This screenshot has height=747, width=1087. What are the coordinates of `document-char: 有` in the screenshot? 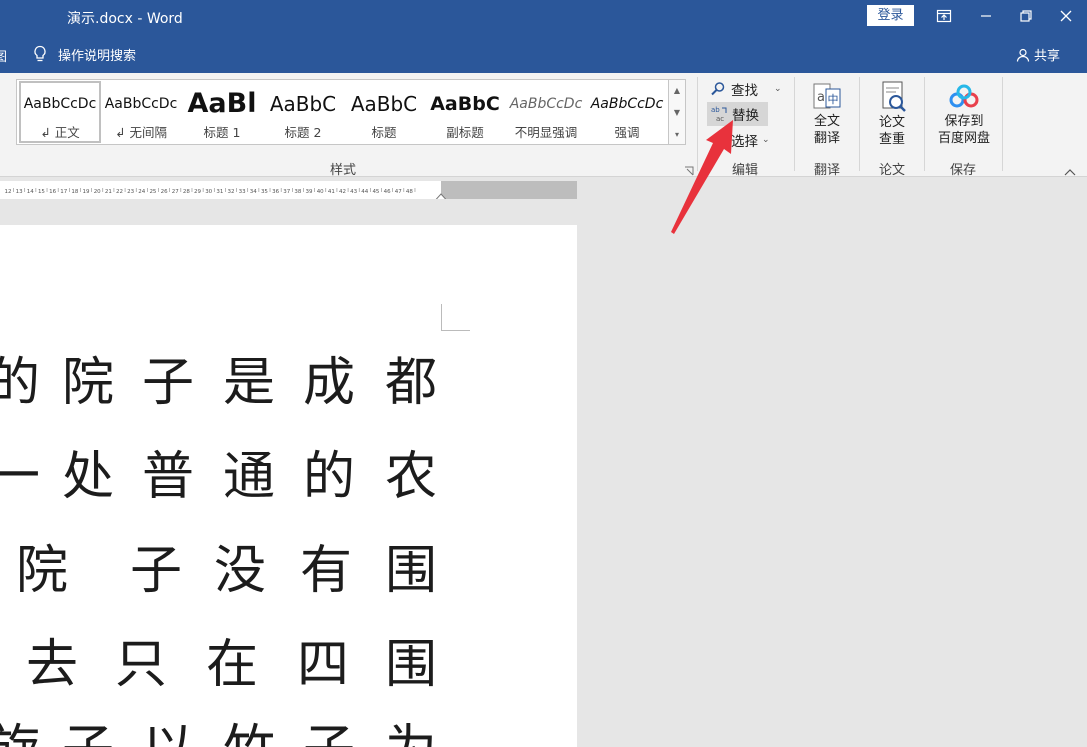 It's located at (326, 571).